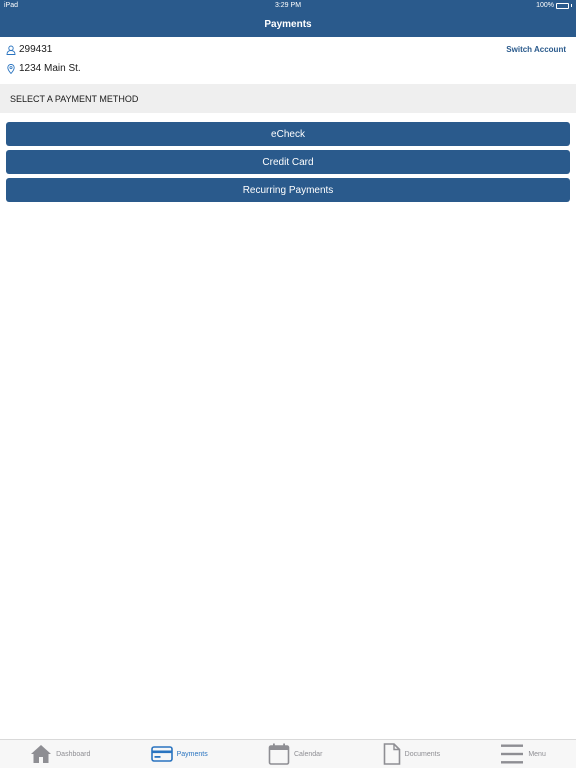 This screenshot has height=768, width=576. What do you see at coordinates (50, 68) in the screenshot?
I see `account-address: 1234 Main St.` at bounding box center [50, 68].